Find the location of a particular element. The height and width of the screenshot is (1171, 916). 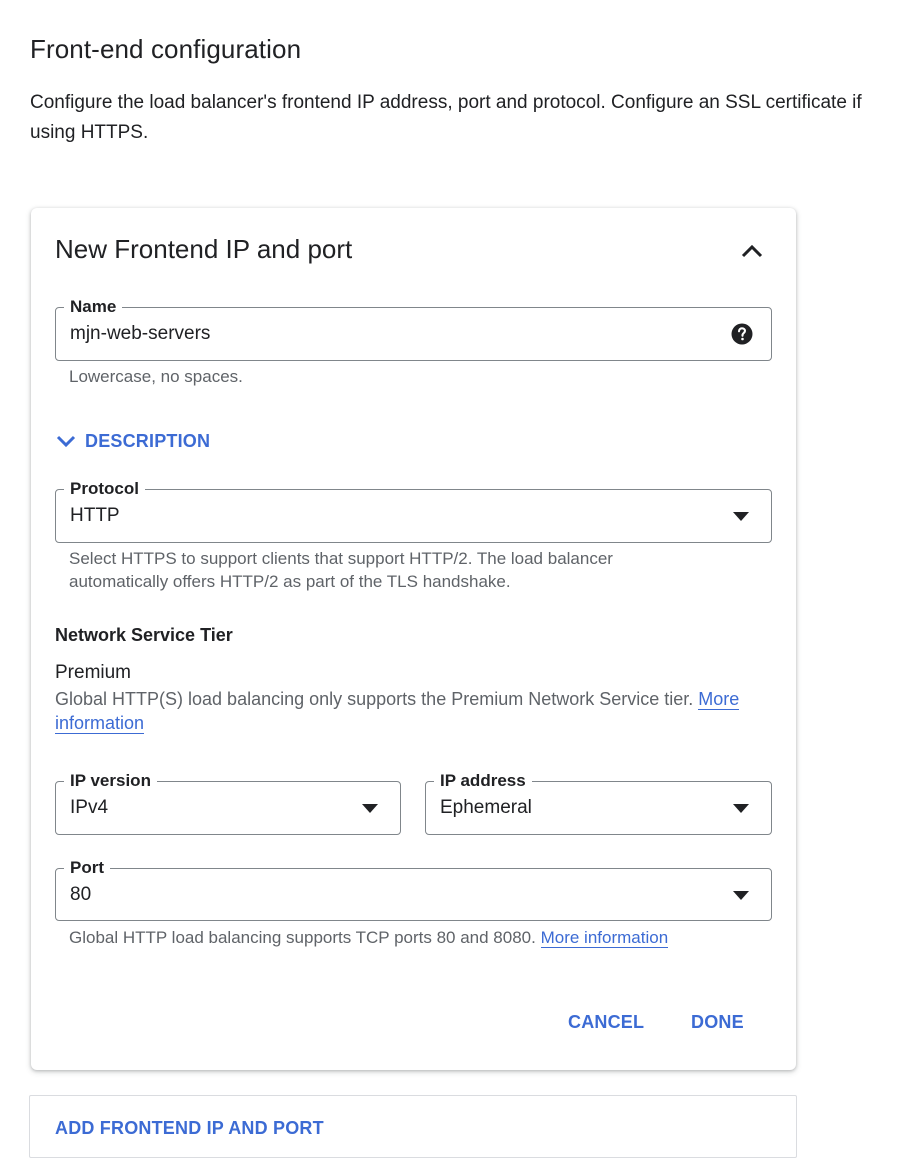

ip-version-select: IP version IPv4 is located at coordinates (228, 803).